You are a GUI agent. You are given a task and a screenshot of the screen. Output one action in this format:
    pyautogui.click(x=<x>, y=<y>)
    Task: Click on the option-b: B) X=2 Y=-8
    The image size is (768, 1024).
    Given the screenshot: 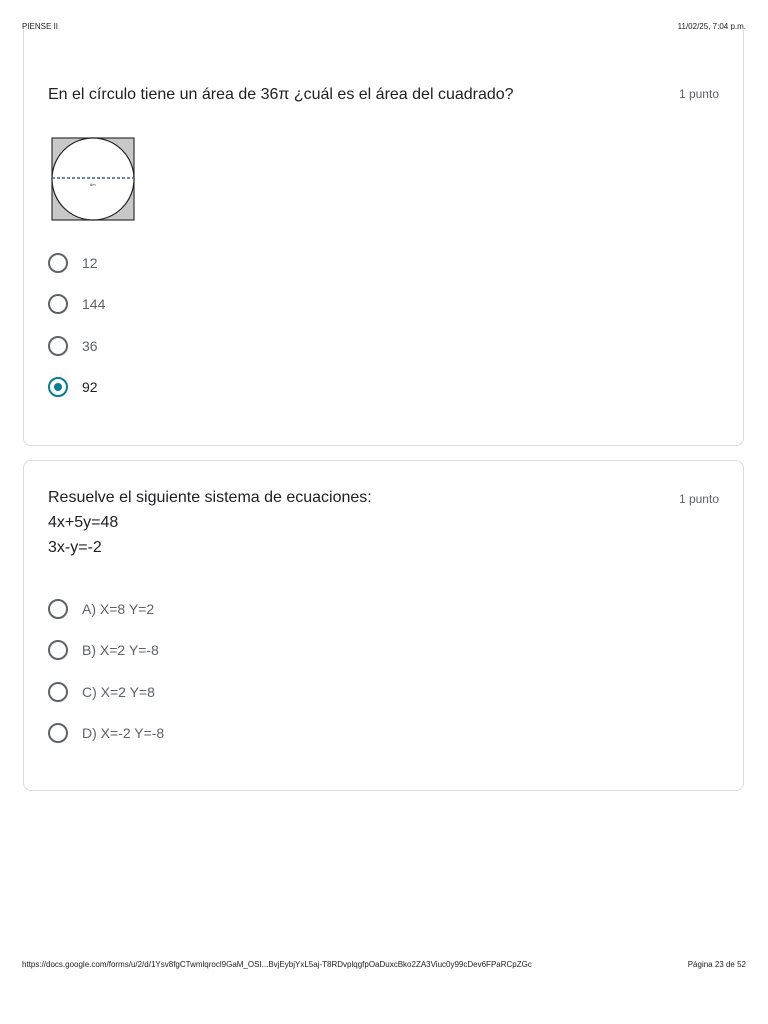 What is the action you would take?
    pyautogui.click(x=103, y=650)
    